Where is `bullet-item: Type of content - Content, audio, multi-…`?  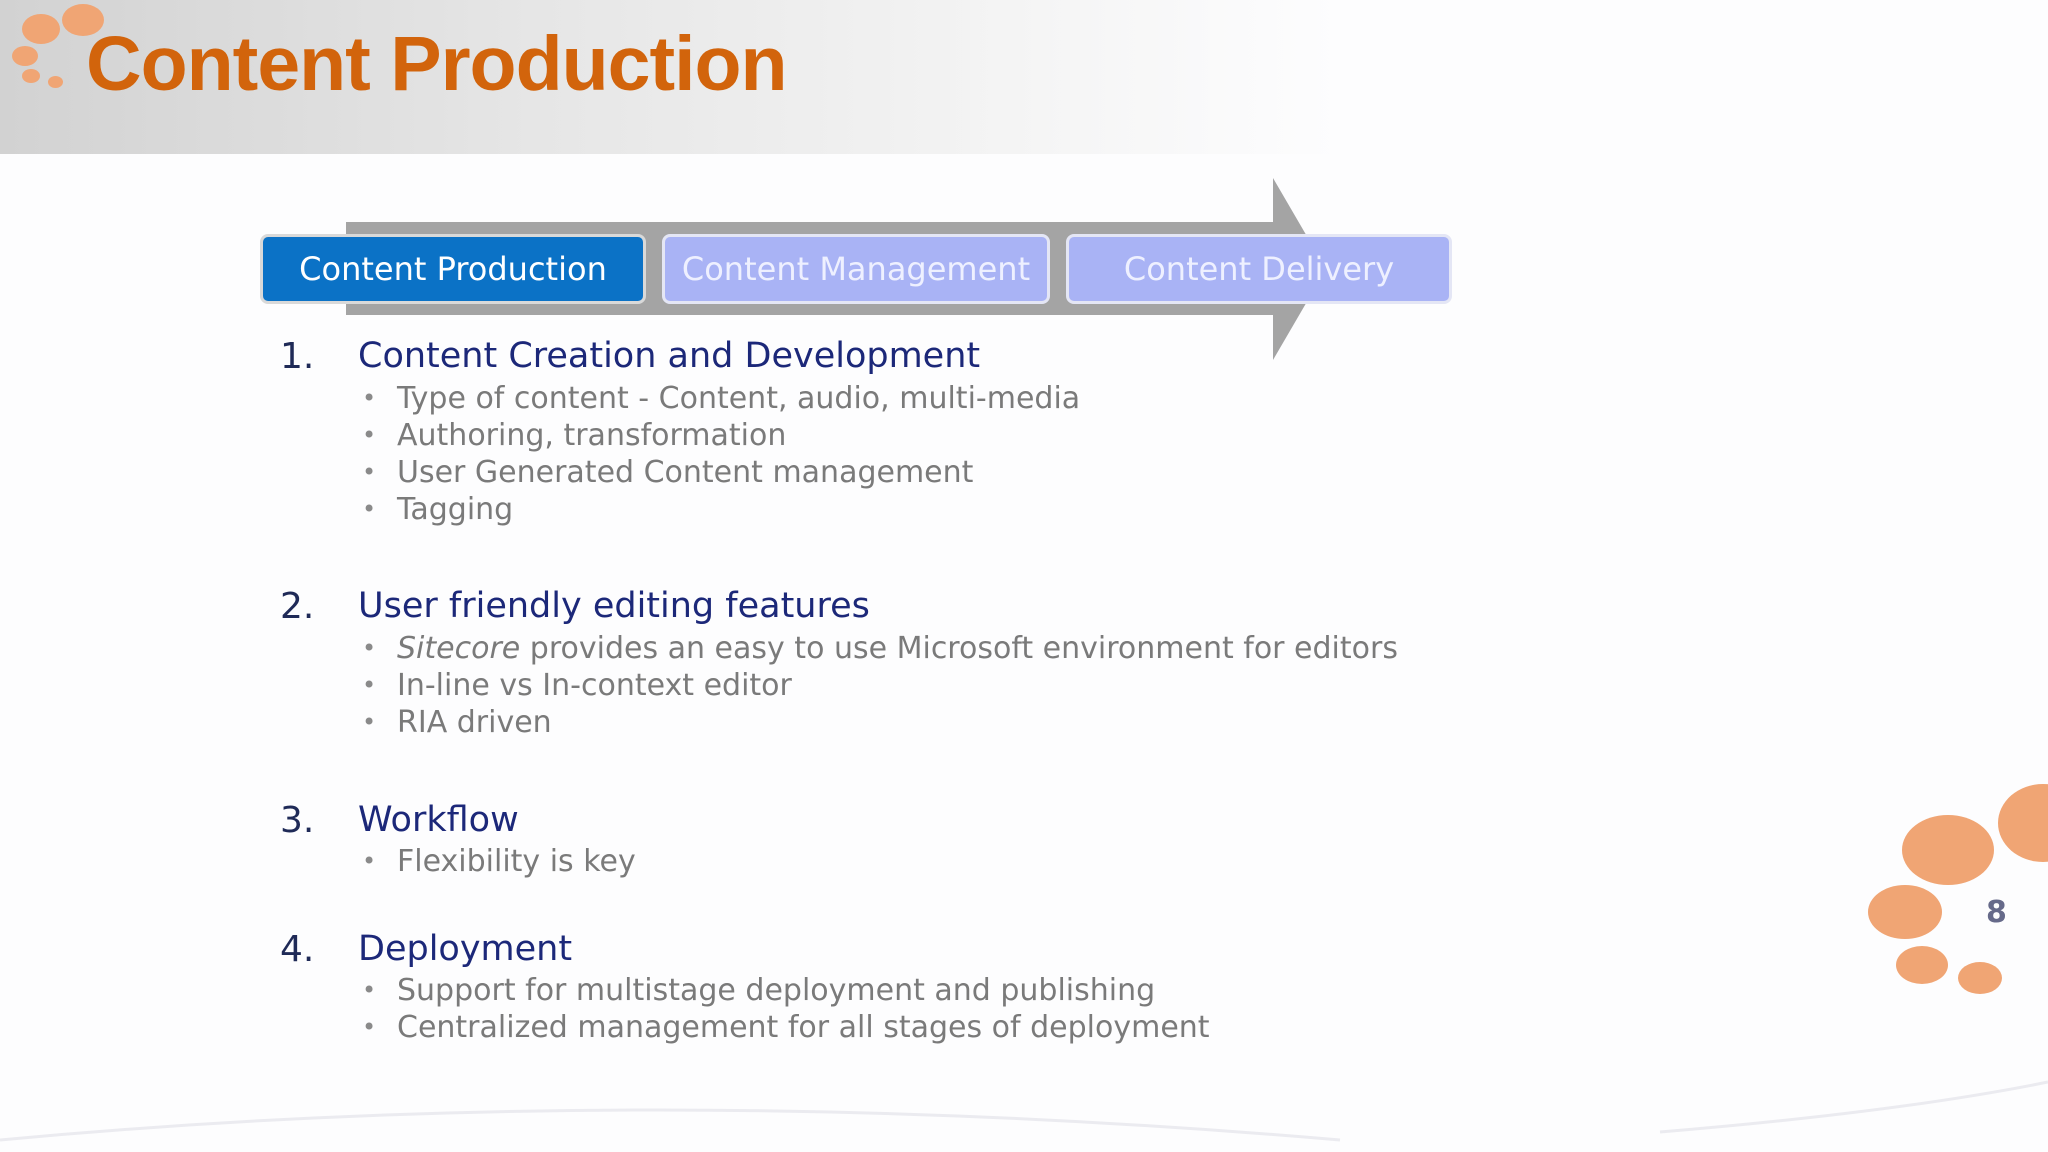
bullet-item: Type of content - Content, audio, multi-… is located at coordinates (720, 398).